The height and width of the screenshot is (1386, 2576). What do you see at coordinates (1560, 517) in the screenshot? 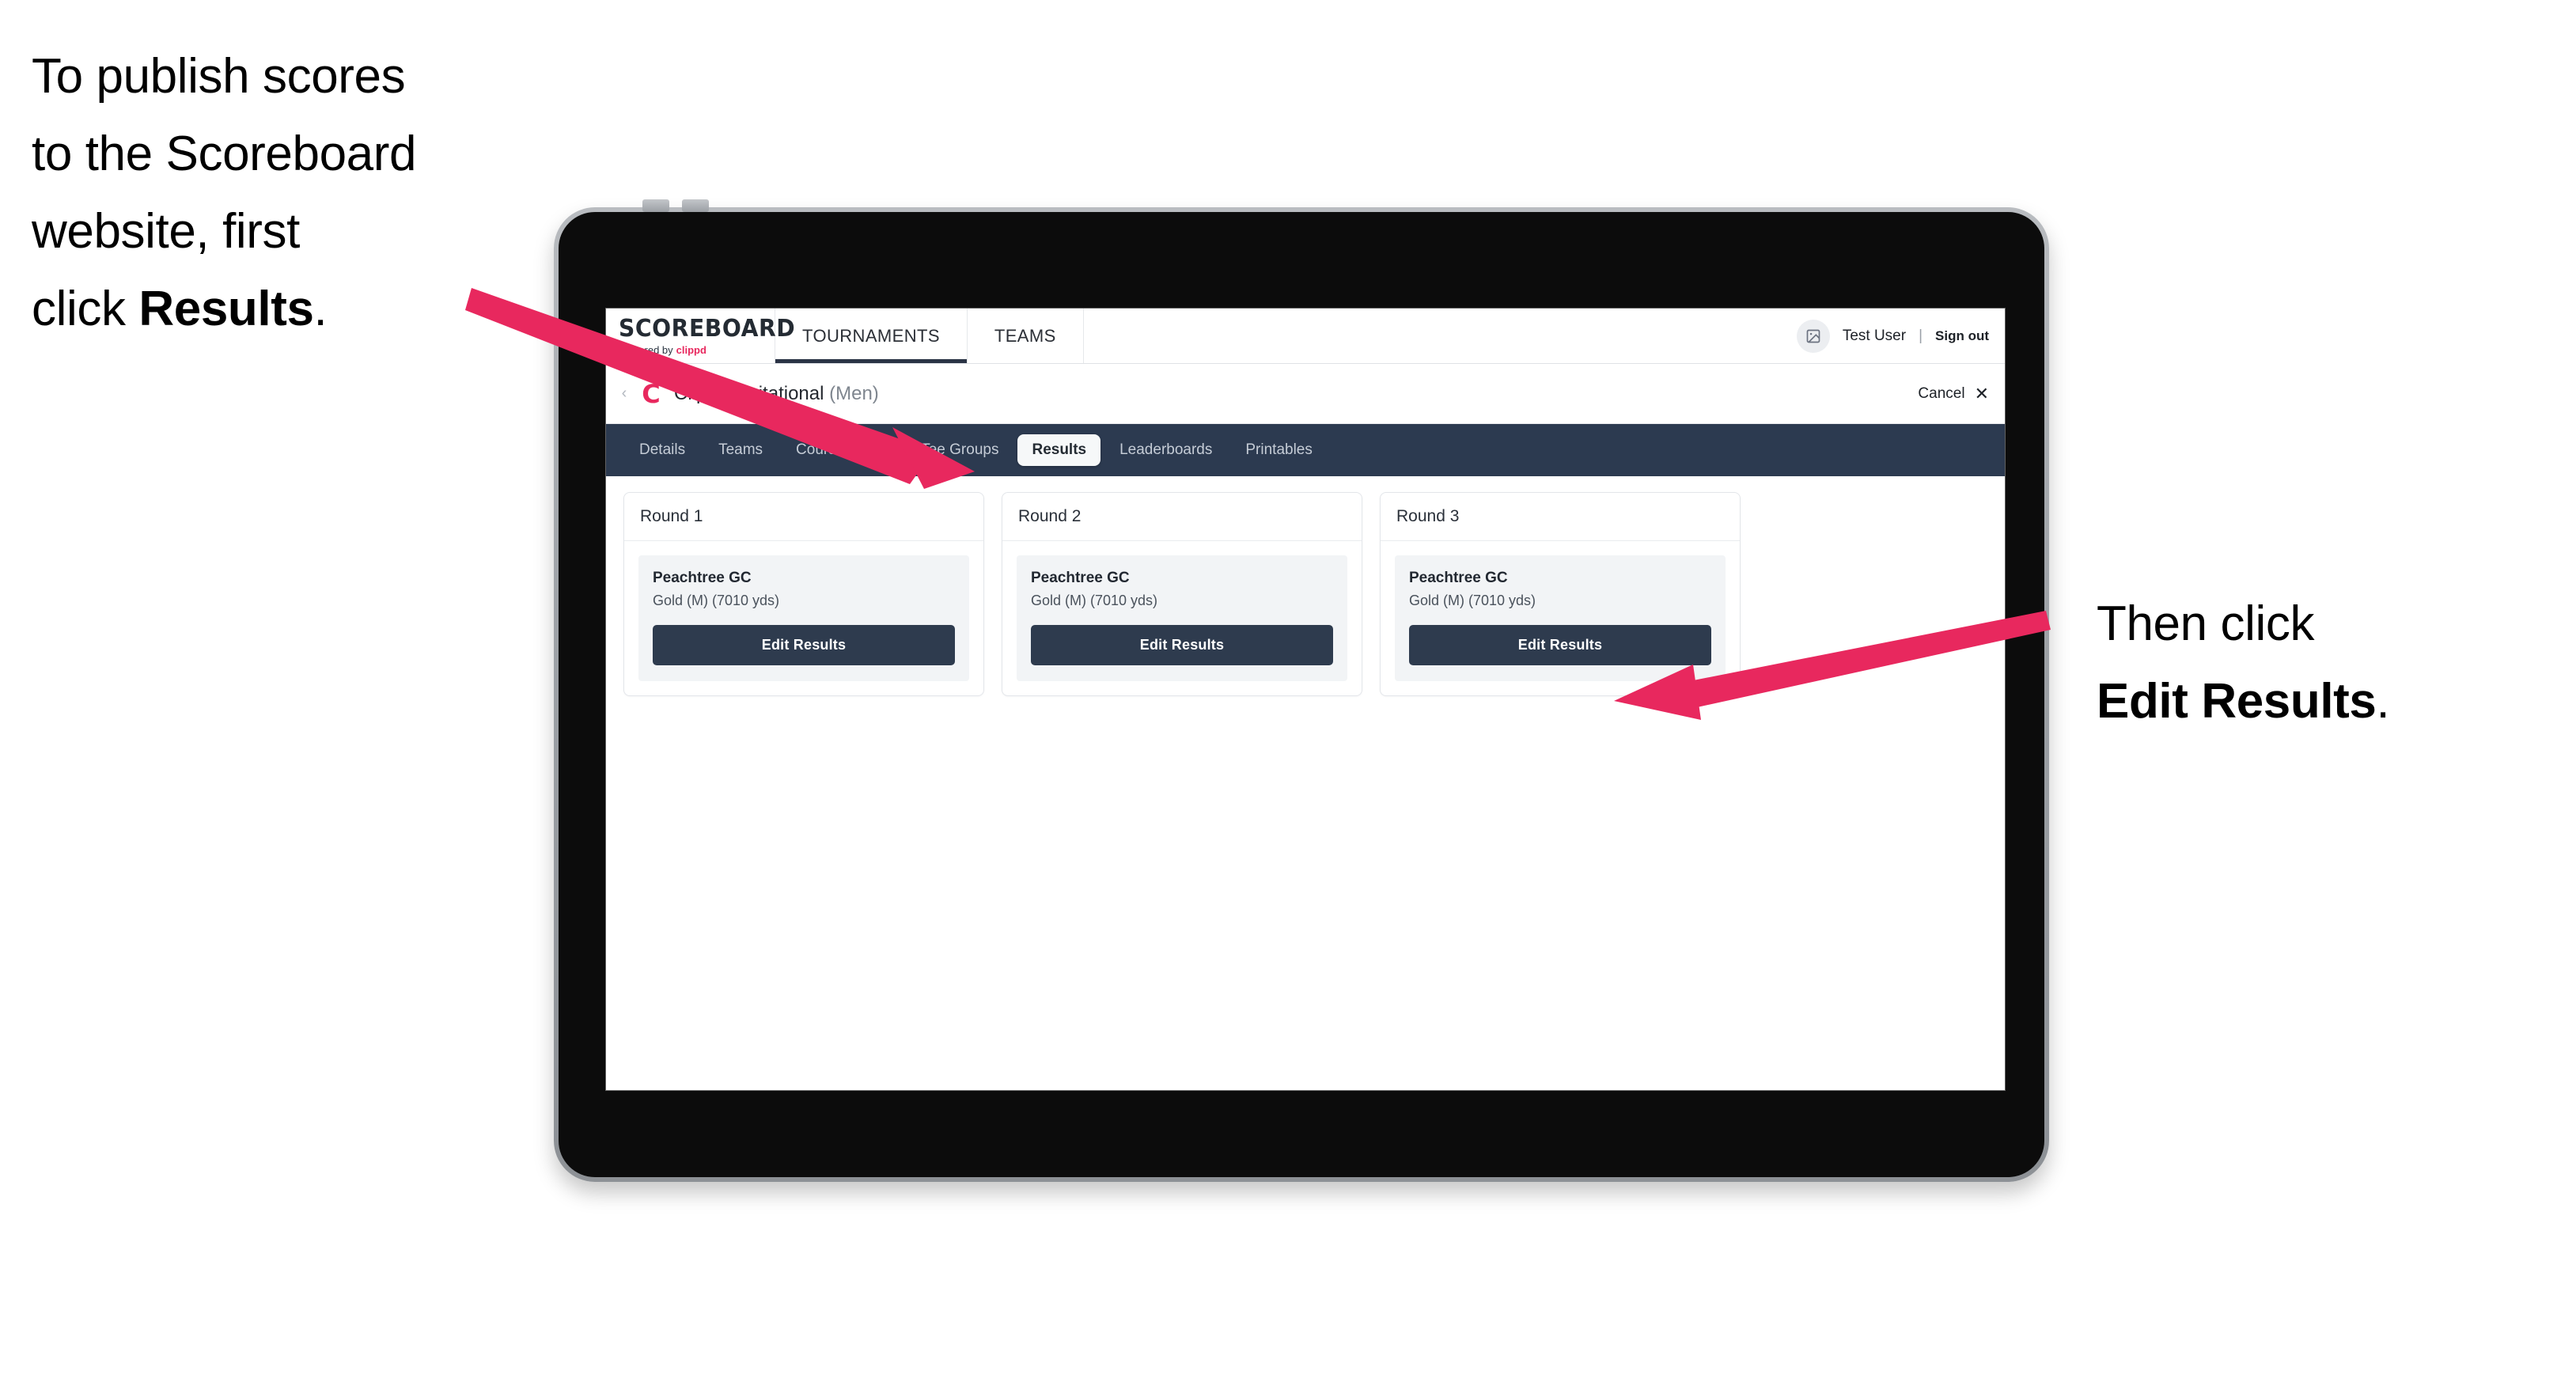
I see `round-card-title: Round 3` at bounding box center [1560, 517].